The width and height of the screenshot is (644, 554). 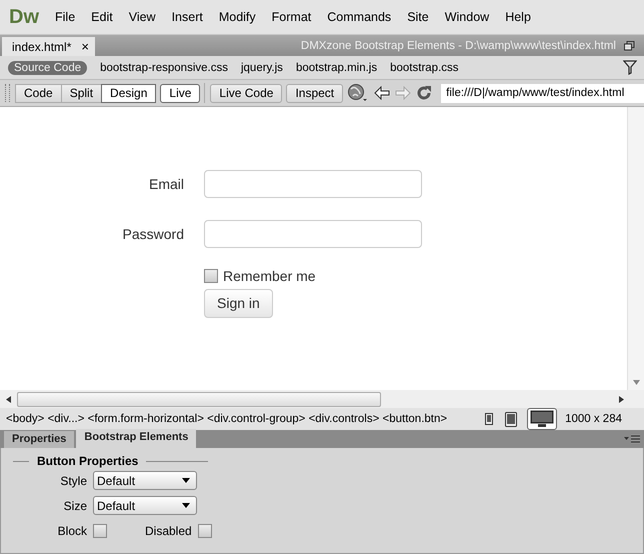 What do you see at coordinates (199, 399) in the screenshot?
I see `scrollbar-thumb` at bounding box center [199, 399].